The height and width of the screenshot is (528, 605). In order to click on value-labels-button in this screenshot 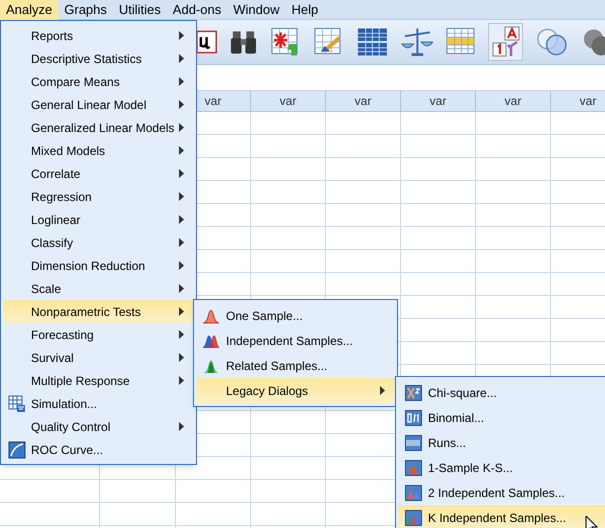, I will do `click(506, 42)`.